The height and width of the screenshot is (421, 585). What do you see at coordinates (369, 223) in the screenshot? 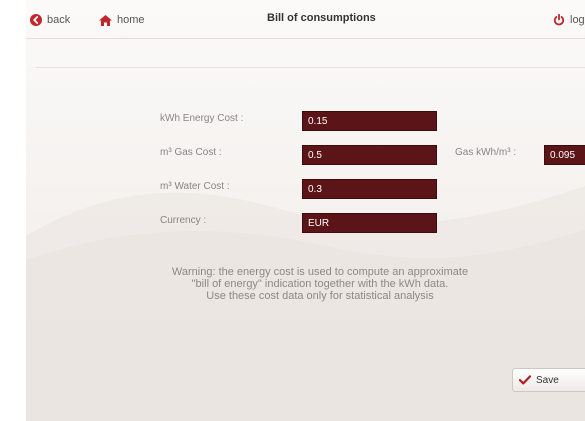
I see `currency-input` at bounding box center [369, 223].